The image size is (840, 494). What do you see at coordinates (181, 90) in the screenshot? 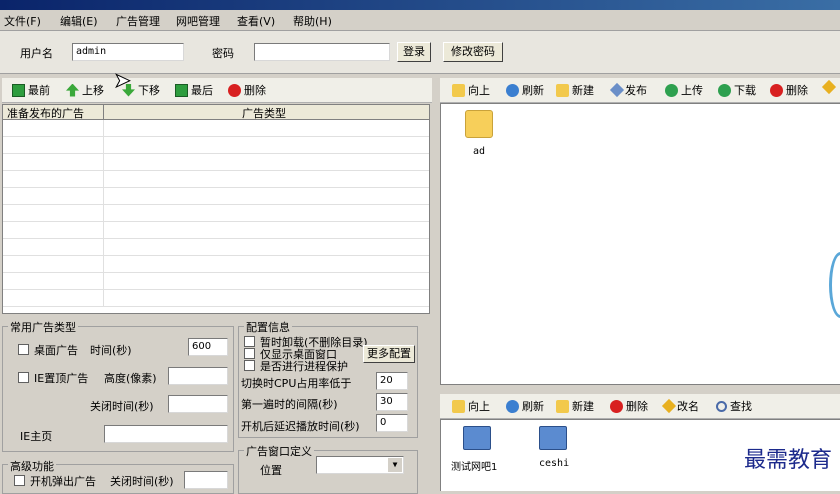
I see `move-last-icon` at bounding box center [181, 90].